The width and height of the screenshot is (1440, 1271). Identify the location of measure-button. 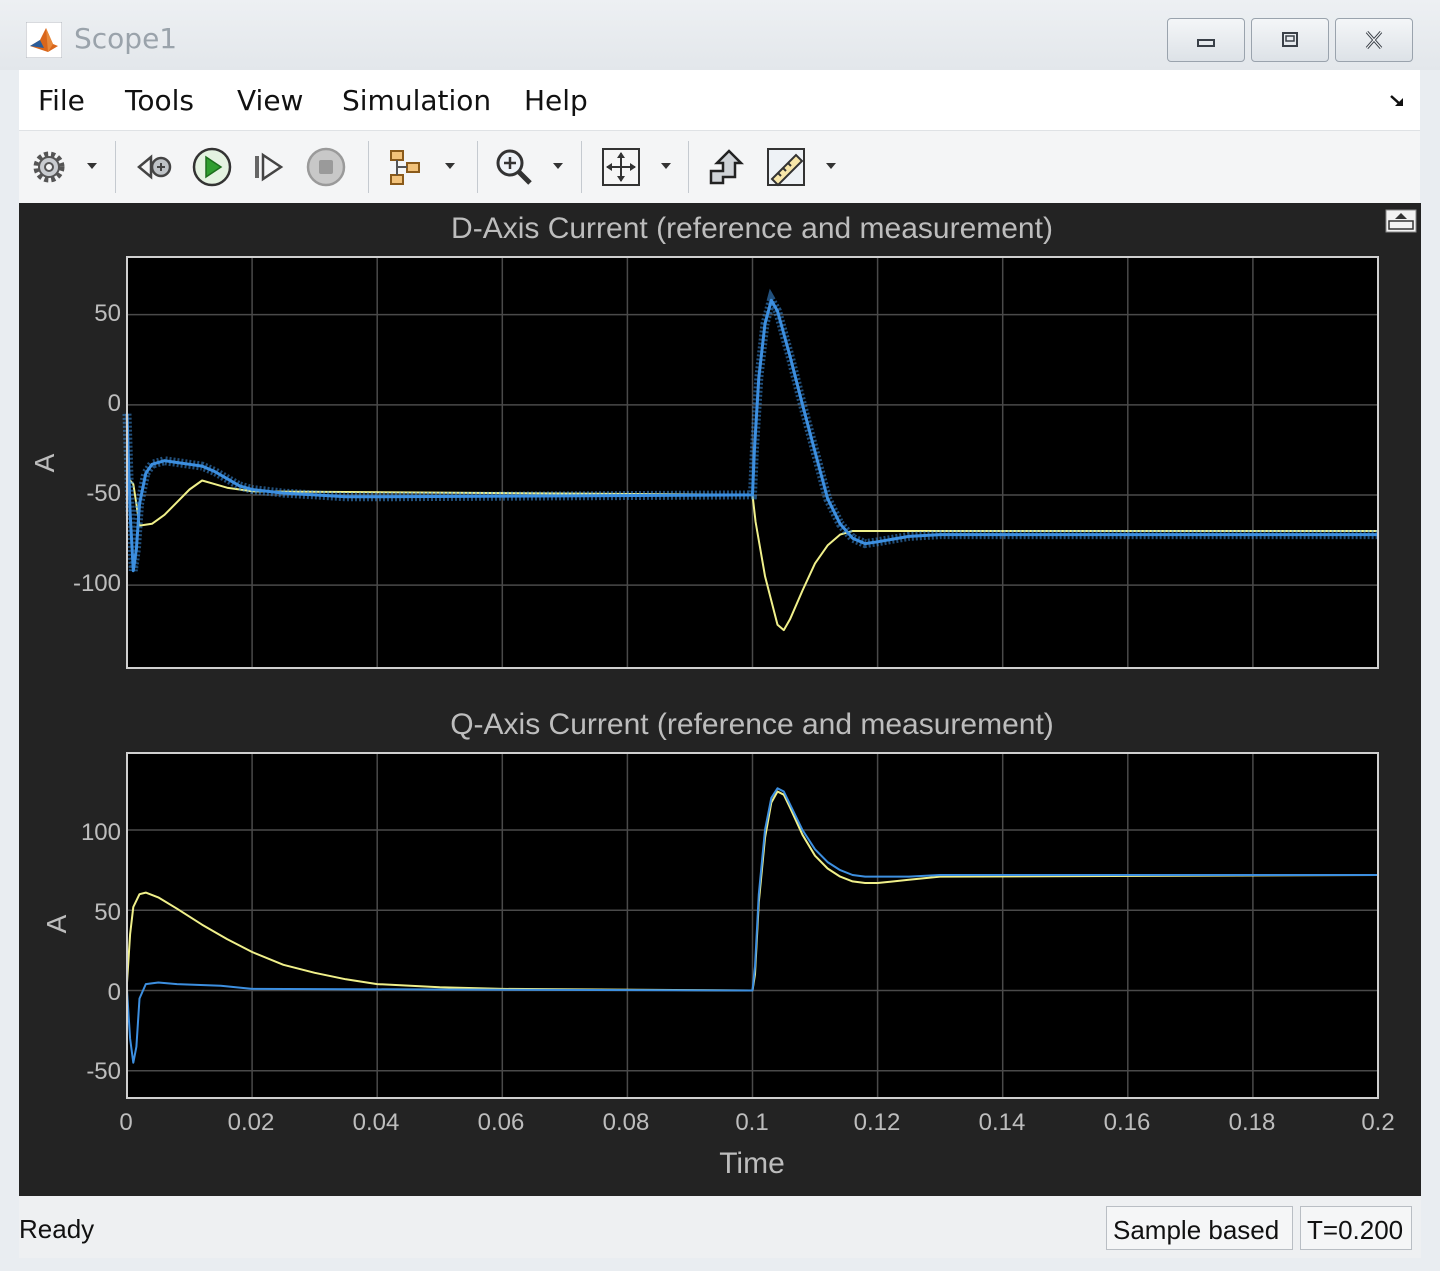
(786, 167).